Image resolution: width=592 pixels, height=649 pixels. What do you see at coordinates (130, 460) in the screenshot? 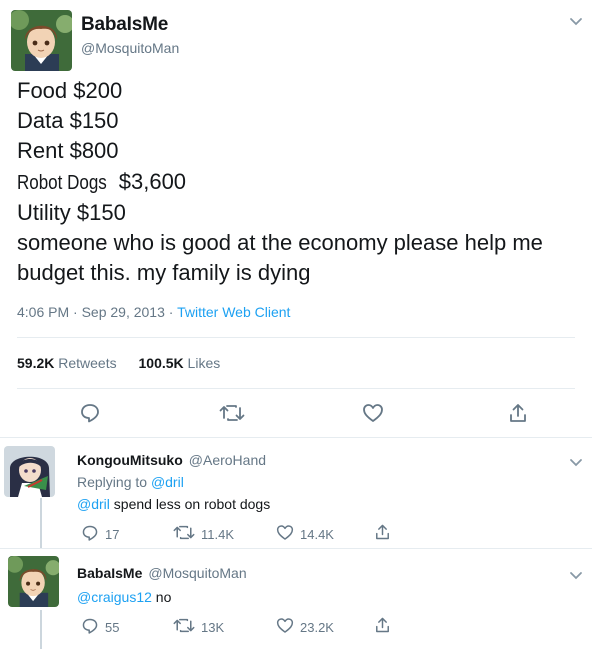
I see `display-name: KongouMitsuko` at bounding box center [130, 460].